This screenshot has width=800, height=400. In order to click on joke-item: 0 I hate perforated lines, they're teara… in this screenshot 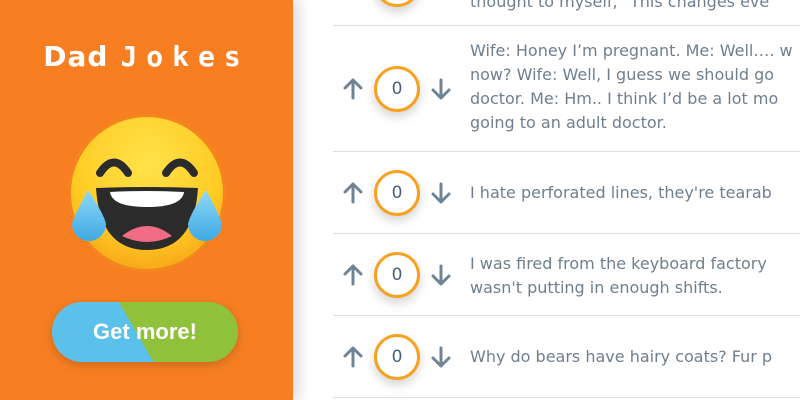, I will do `click(566, 193)`.